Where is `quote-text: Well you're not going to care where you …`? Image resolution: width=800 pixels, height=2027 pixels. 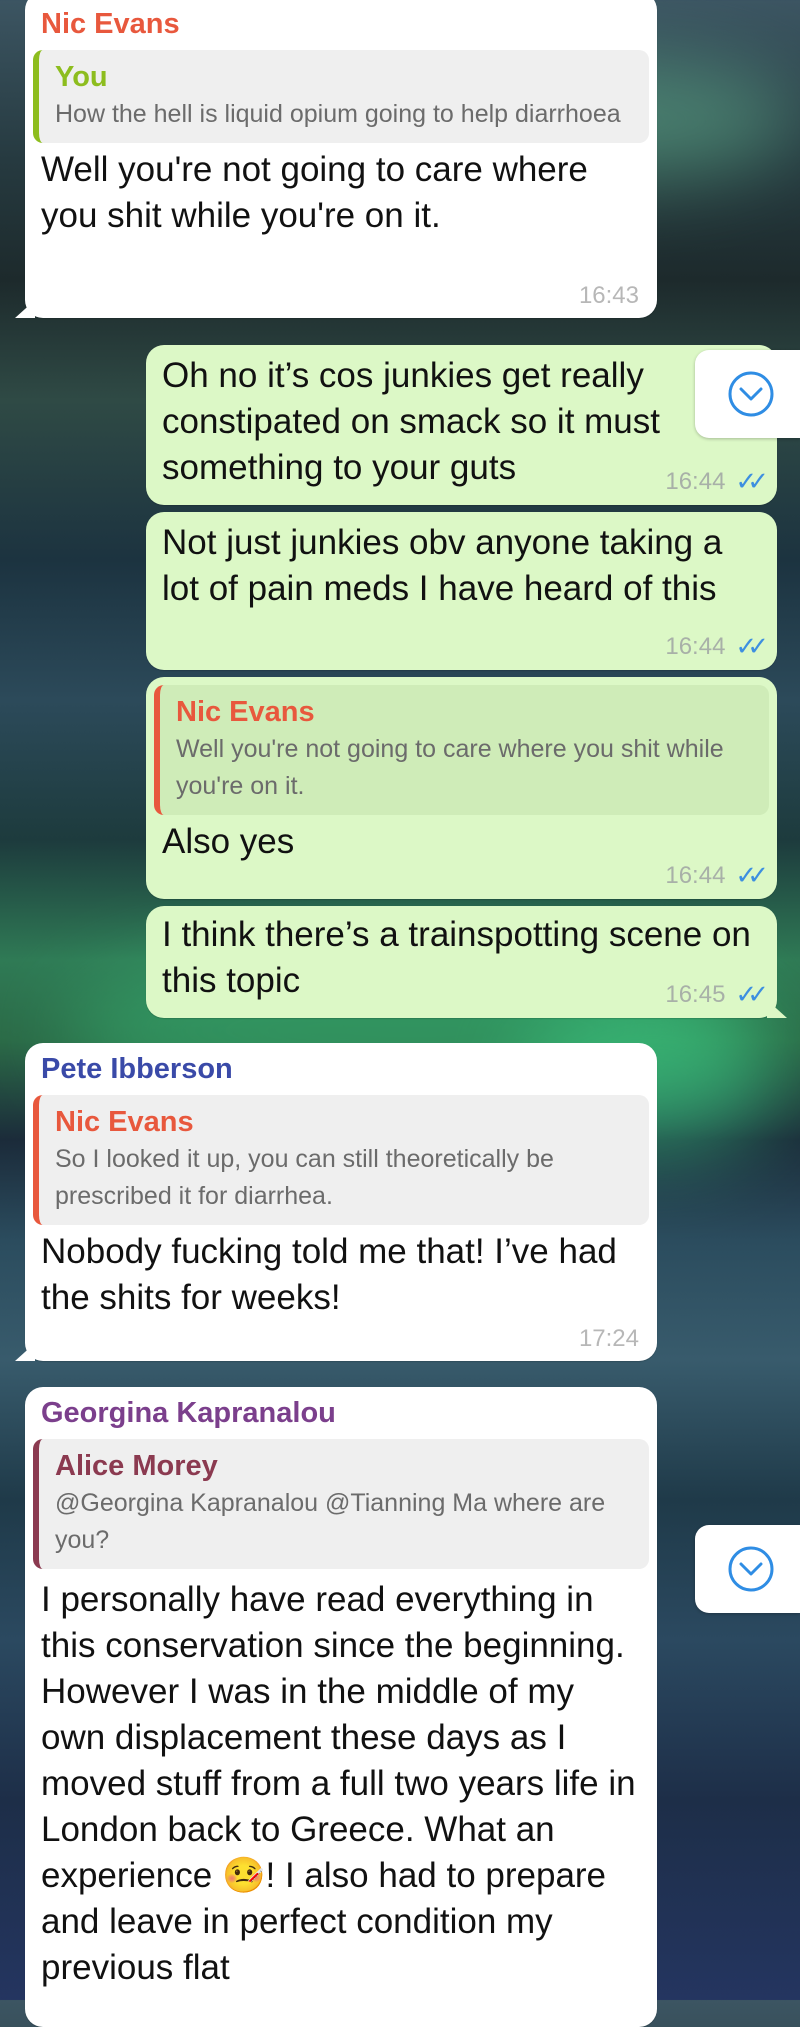
quote-text: Well you're not going to care where you … is located at coordinates (450, 767).